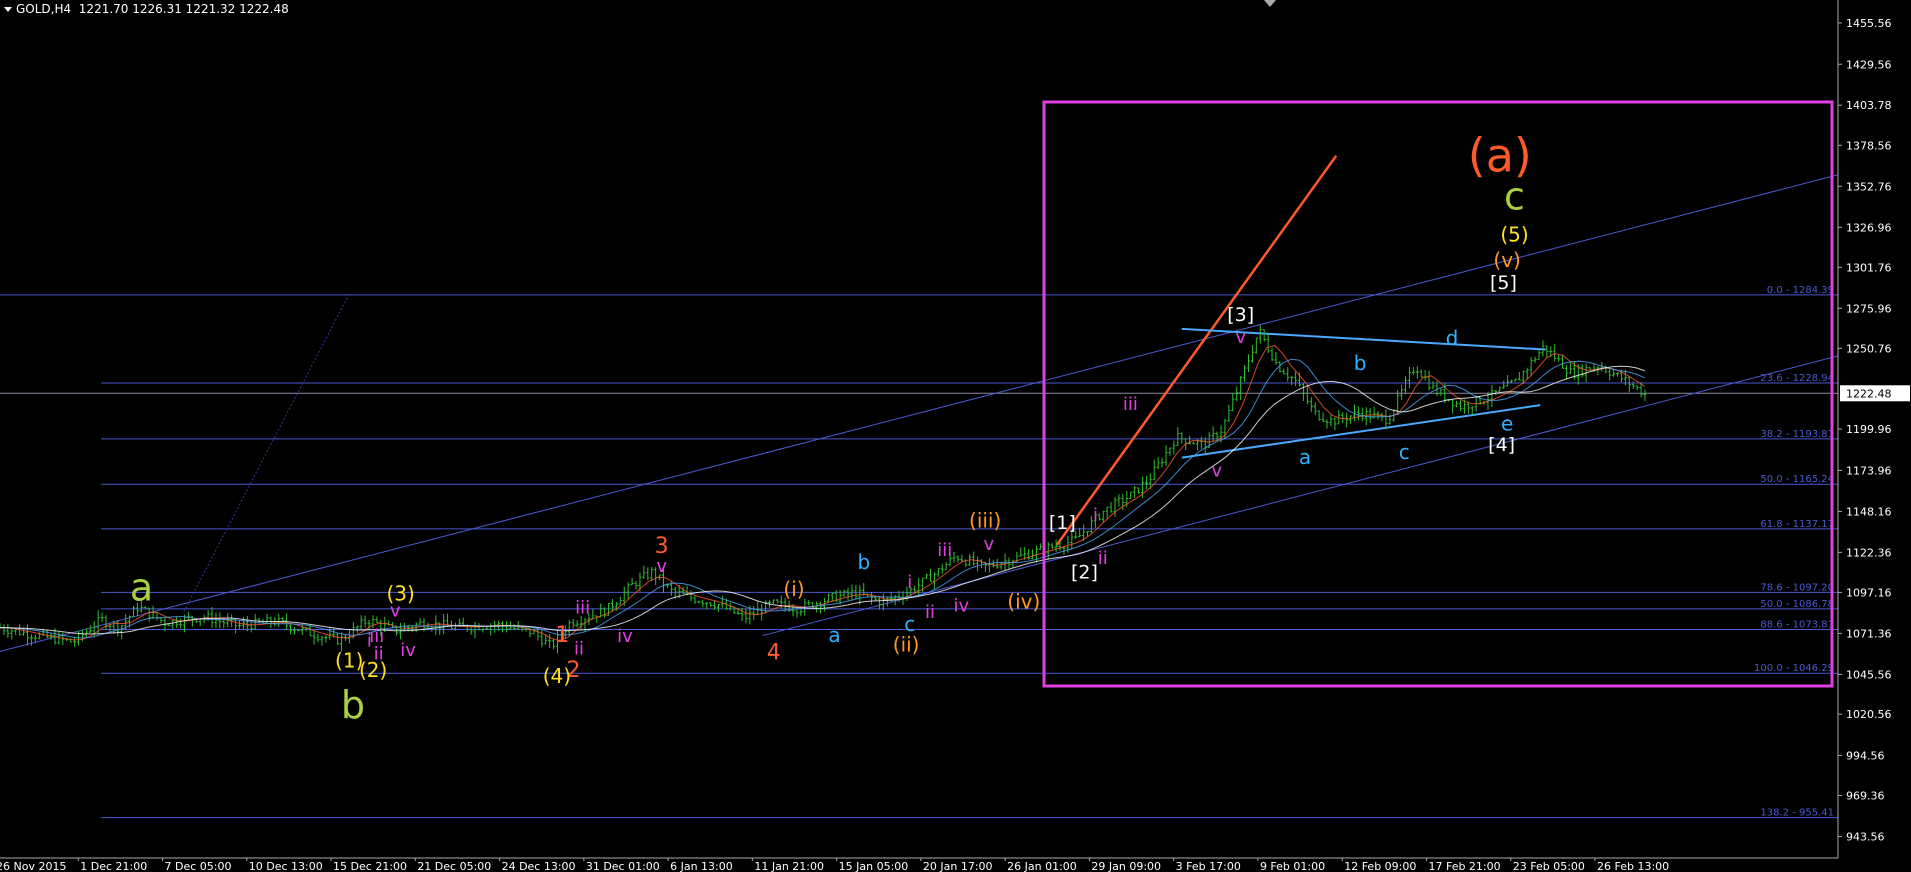 Image resolution: width=1911 pixels, height=872 pixels. Describe the element at coordinates (1240, 315) in the screenshot. I see `wave-label: [3]` at that location.